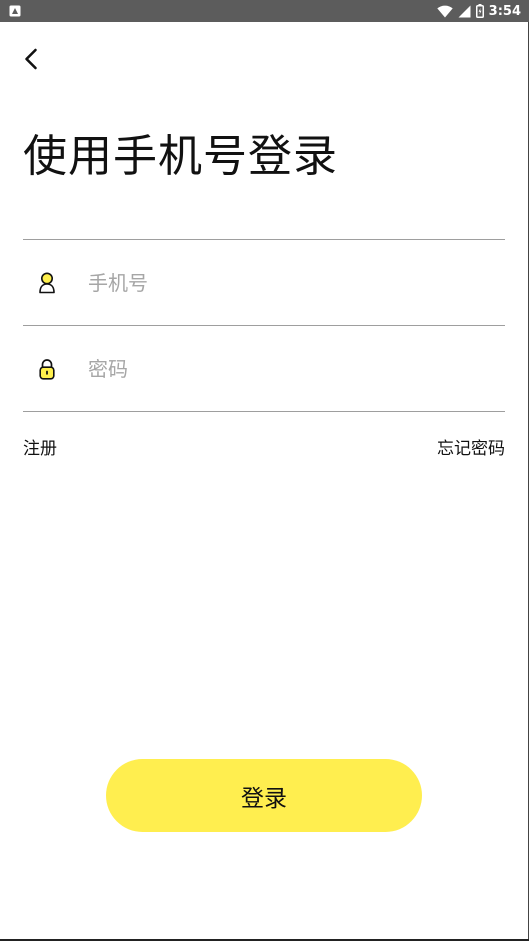 The width and height of the screenshot is (529, 941). I want to click on divider-bottom, so click(264, 411).